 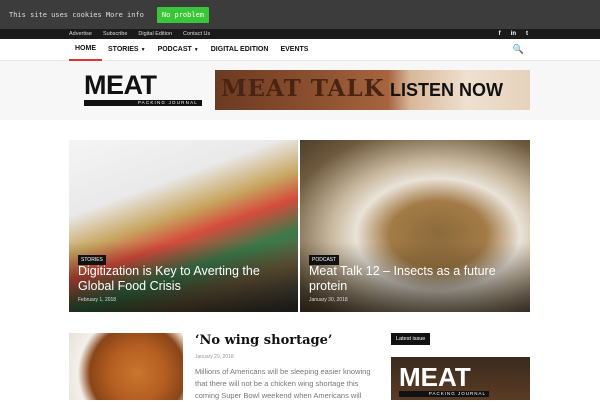 I want to click on nav-events: EVENTS, so click(x=294, y=50).